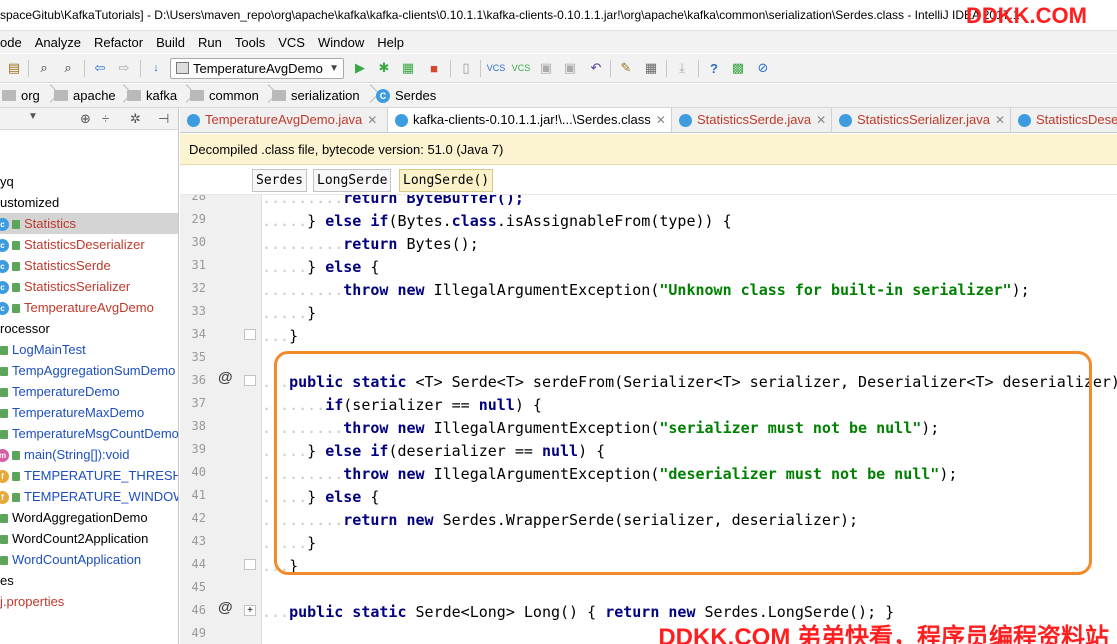 This screenshot has height=644, width=1117. What do you see at coordinates (279, 180) in the screenshot?
I see `code-crumb-serdes: Serdes` at bounding box center [279, 180].